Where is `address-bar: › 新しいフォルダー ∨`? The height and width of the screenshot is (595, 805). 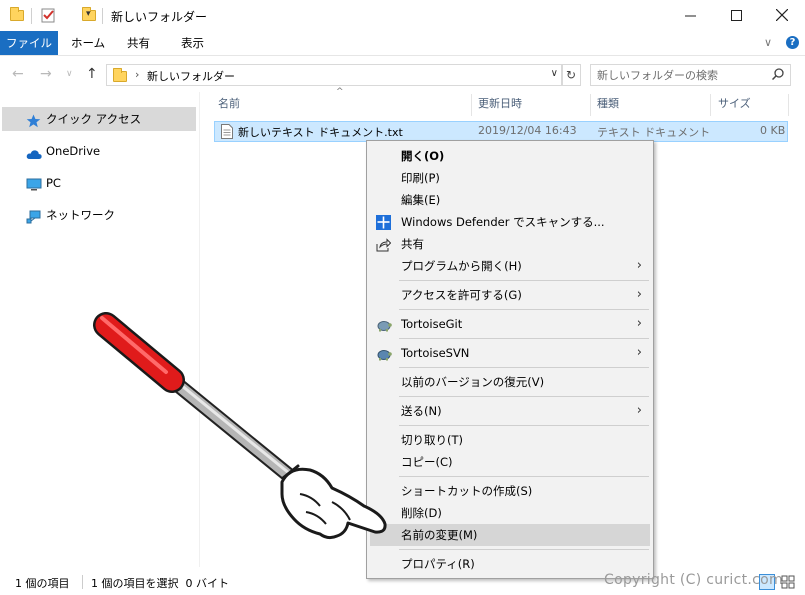 address-bar: › 新しいフォルダー ∨ is located at coordinates (334, 75).